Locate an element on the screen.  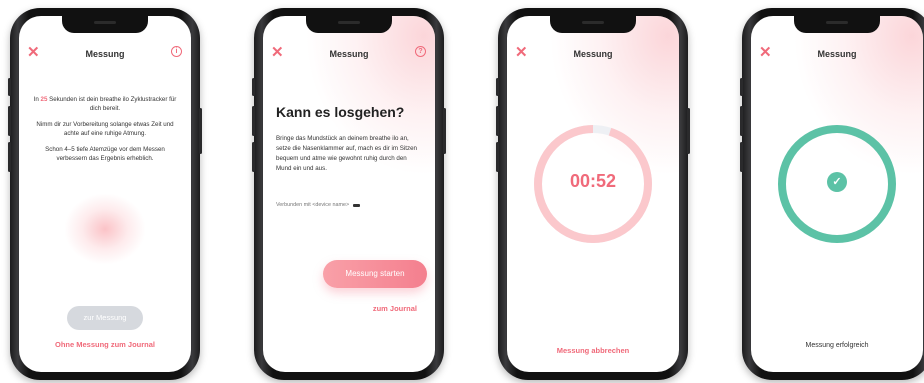
ready-heading: Kann es losgehen? is located at coordinates (340, 112).